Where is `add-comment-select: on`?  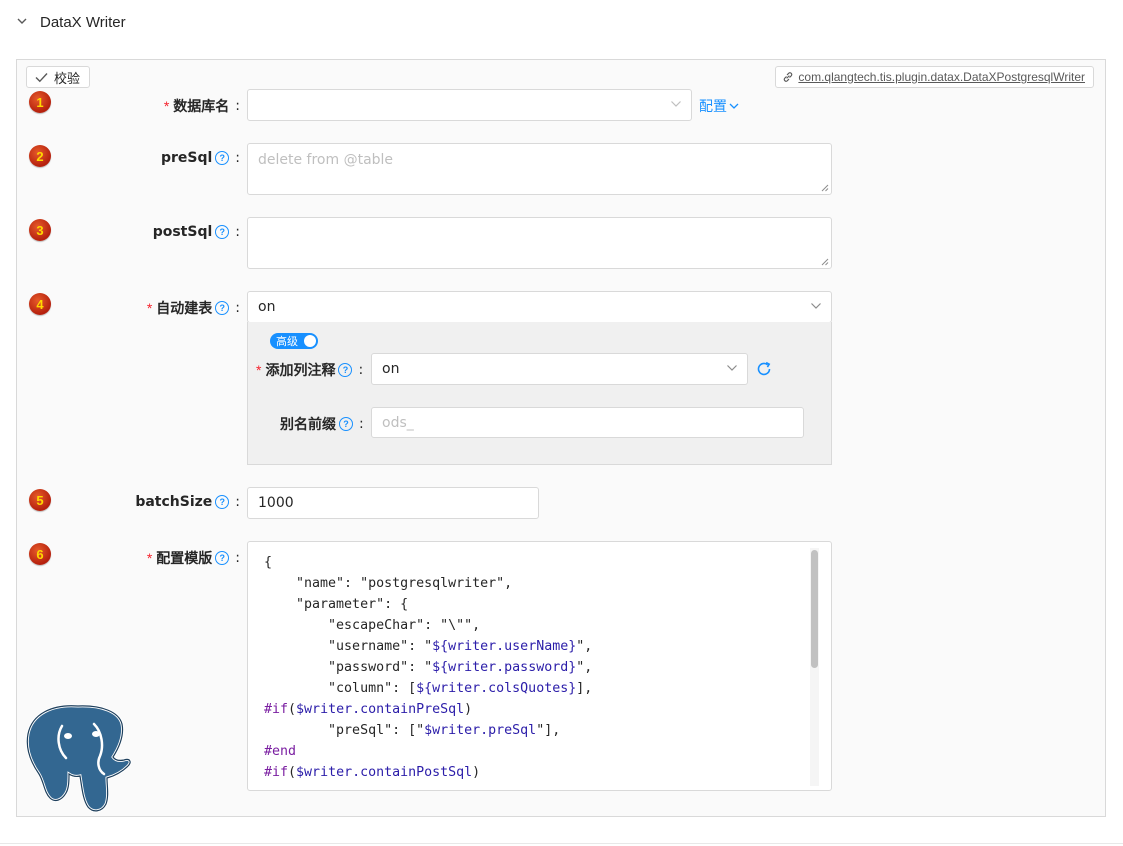
add-comment-select: on is located at coordinates (559, 369).